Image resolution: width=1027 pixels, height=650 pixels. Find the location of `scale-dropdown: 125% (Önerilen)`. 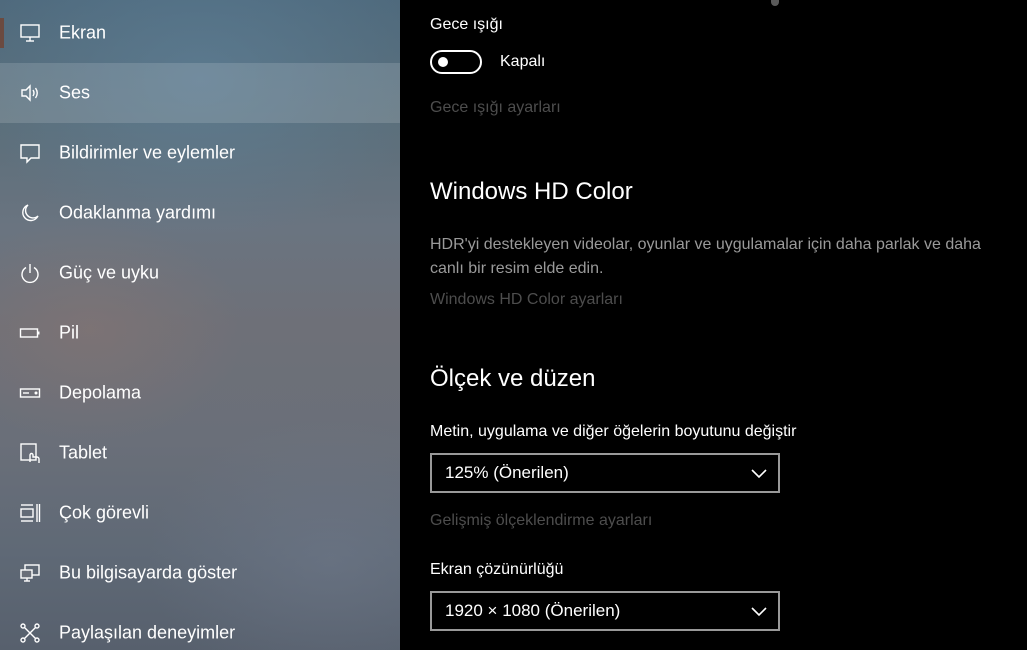

scale-dropdown: 125% (Önerilen) is located at coordinates (605, 473).